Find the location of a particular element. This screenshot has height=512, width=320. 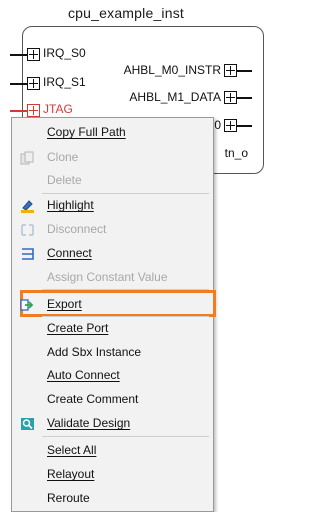

menu-item-label: Validate Design is located at coordinates (89, 423).